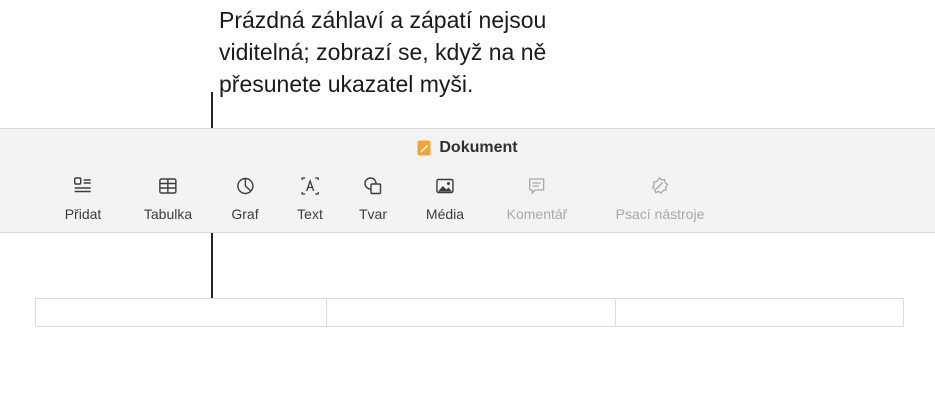  I want to click on toolbar-chart-label: Graf, so click(245, 214).